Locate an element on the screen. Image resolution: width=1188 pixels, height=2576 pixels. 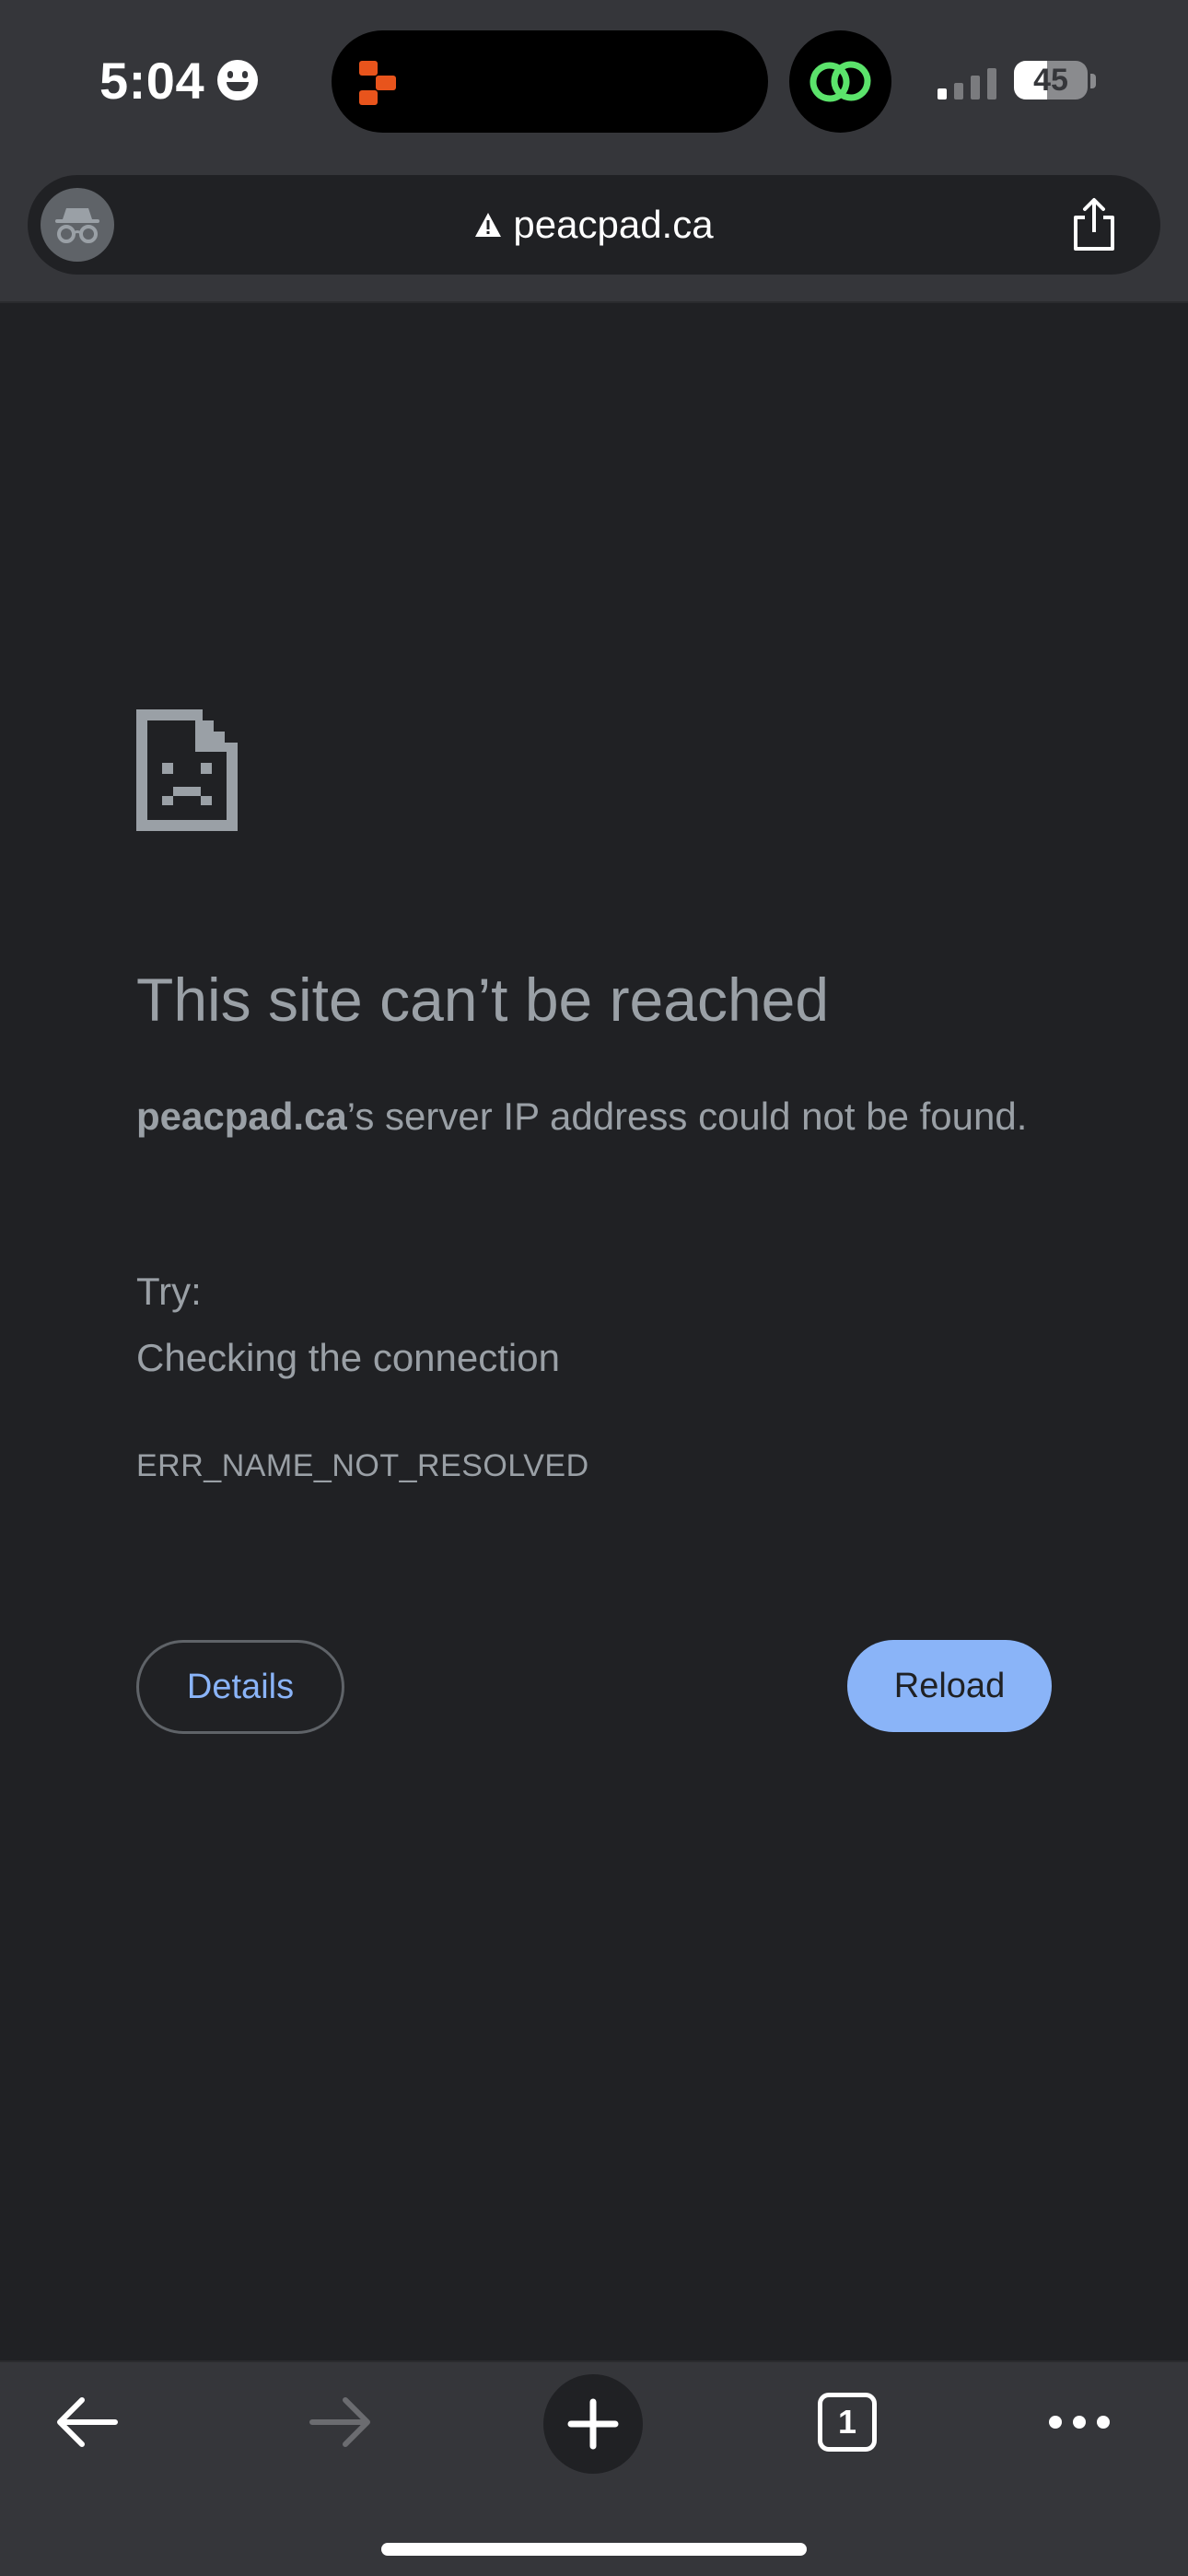
new-tab-button is located at coordinates (593, 2424).